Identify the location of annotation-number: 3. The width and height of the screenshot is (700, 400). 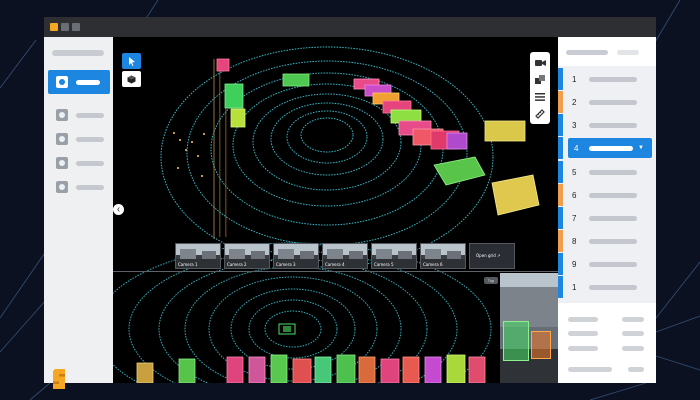
(574, 125).